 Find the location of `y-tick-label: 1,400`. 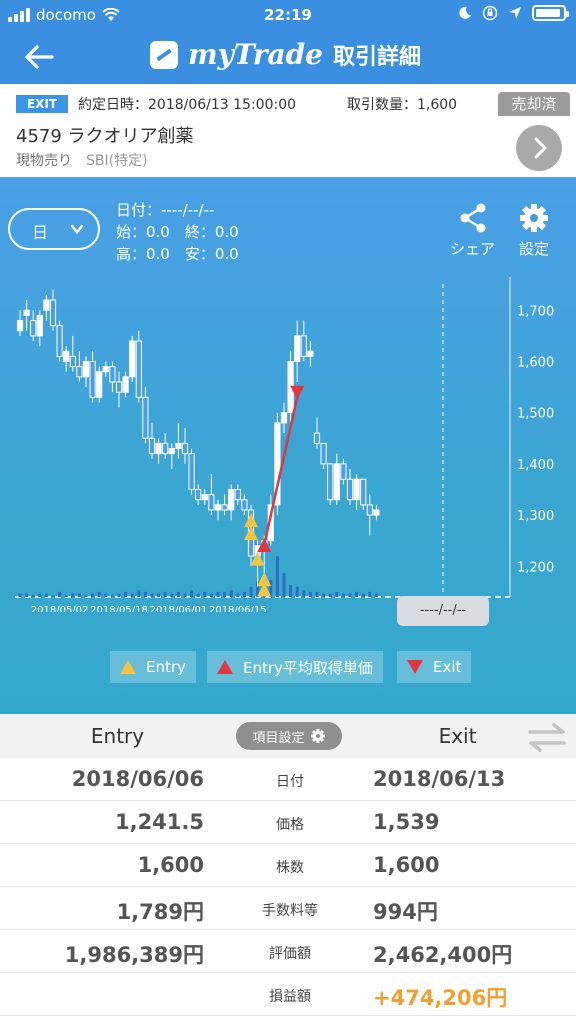

y-tick-label: 1,400 is located at coordinates (535, 465).